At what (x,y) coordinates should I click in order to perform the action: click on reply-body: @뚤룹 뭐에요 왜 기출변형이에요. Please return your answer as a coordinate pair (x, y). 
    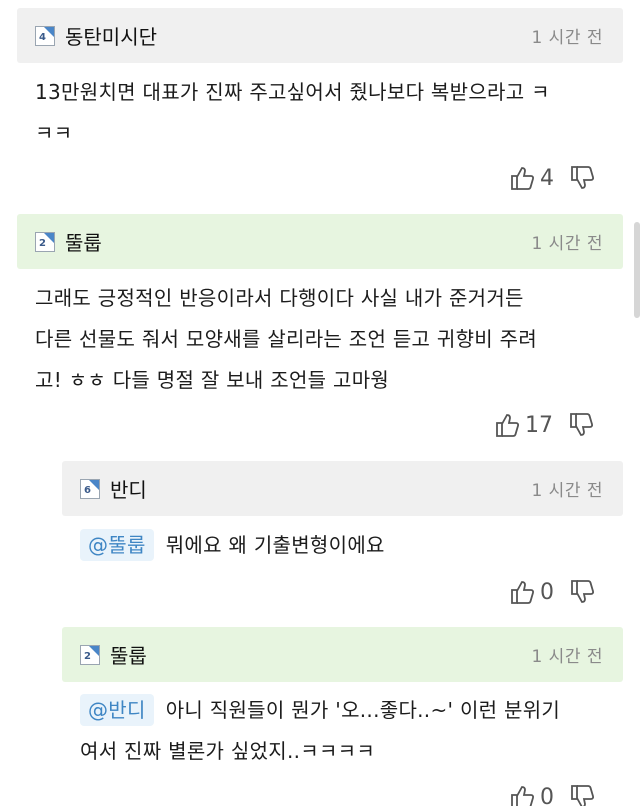
    Looking at the image, I should click on (232, 545).